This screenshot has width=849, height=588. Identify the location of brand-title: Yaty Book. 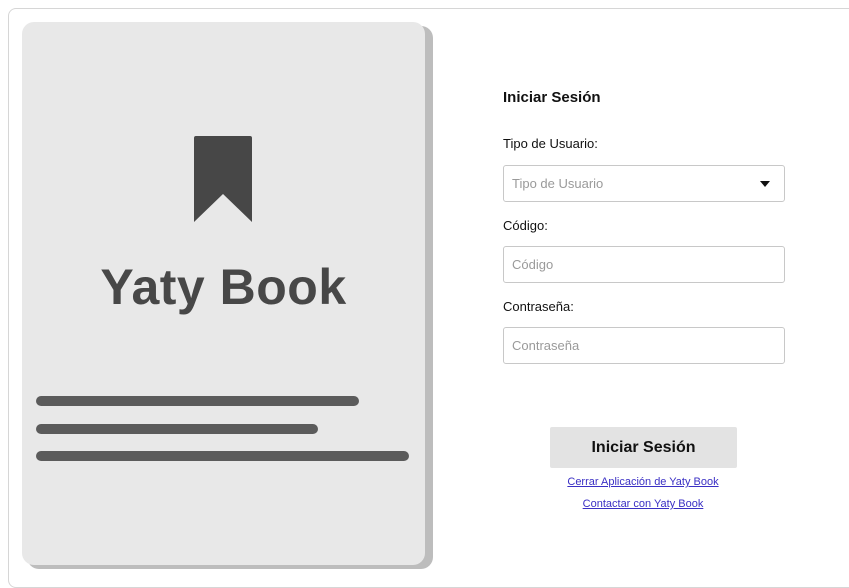
(223, 287).